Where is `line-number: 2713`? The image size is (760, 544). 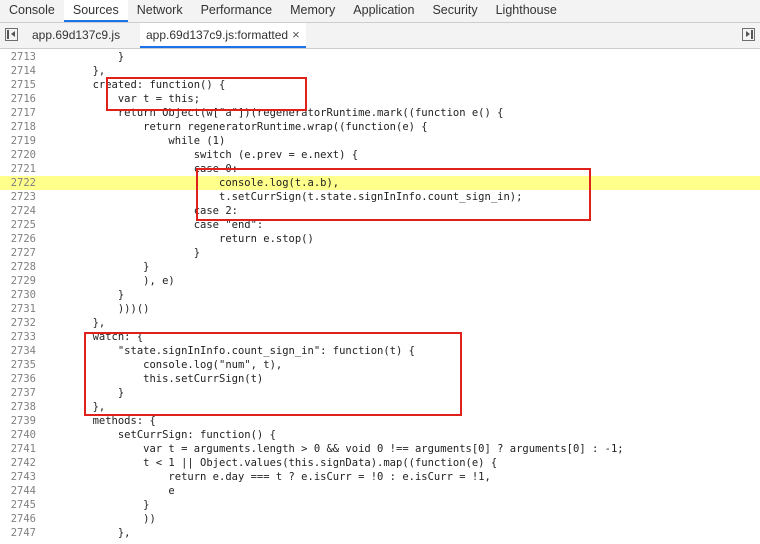 line-number: 2713 is located at coordinates (18, 57).